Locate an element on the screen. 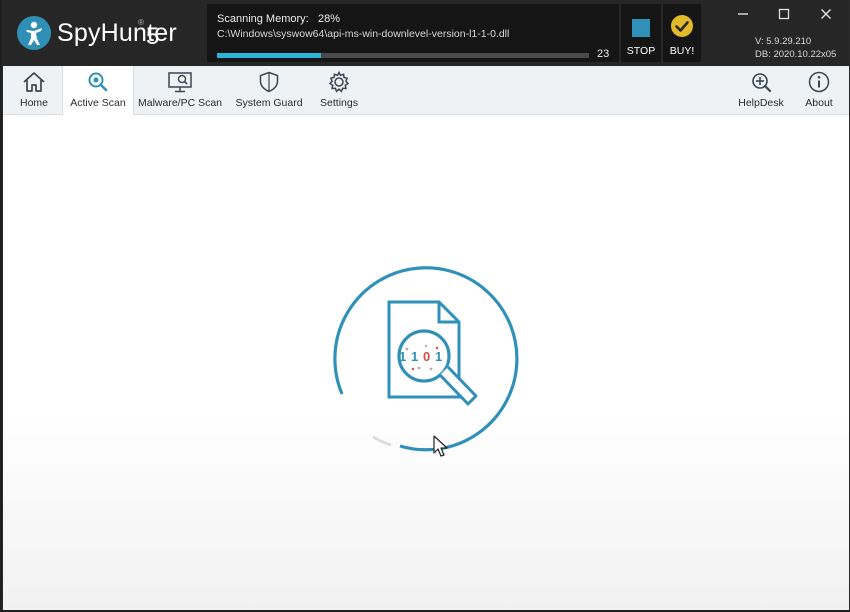  home-icon is located at coordinates (34, 82).